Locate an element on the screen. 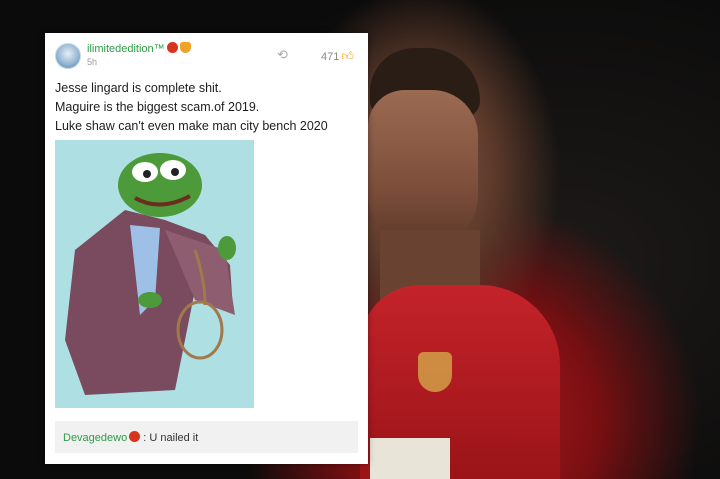 The width and height of the screenshot is (720, 479). post-line: Jesse lingard is complete shit. is located at coordinates (138, 88).